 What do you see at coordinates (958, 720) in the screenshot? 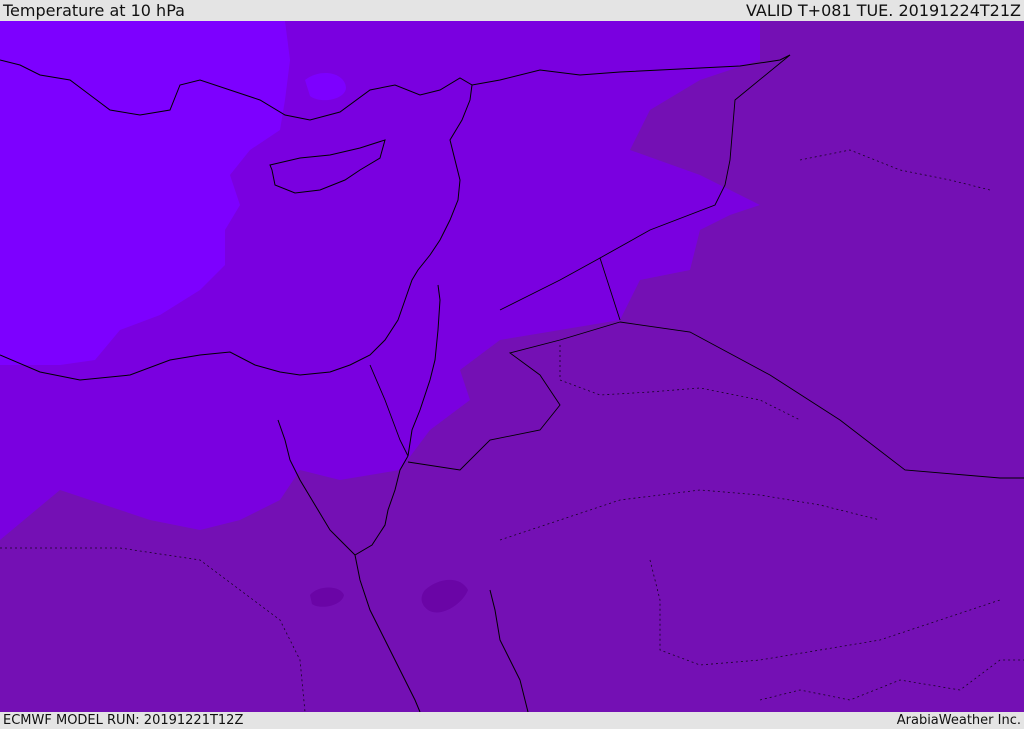
I see `credit: ArabiaWeather Inc.` at bounding box center [958, 720].